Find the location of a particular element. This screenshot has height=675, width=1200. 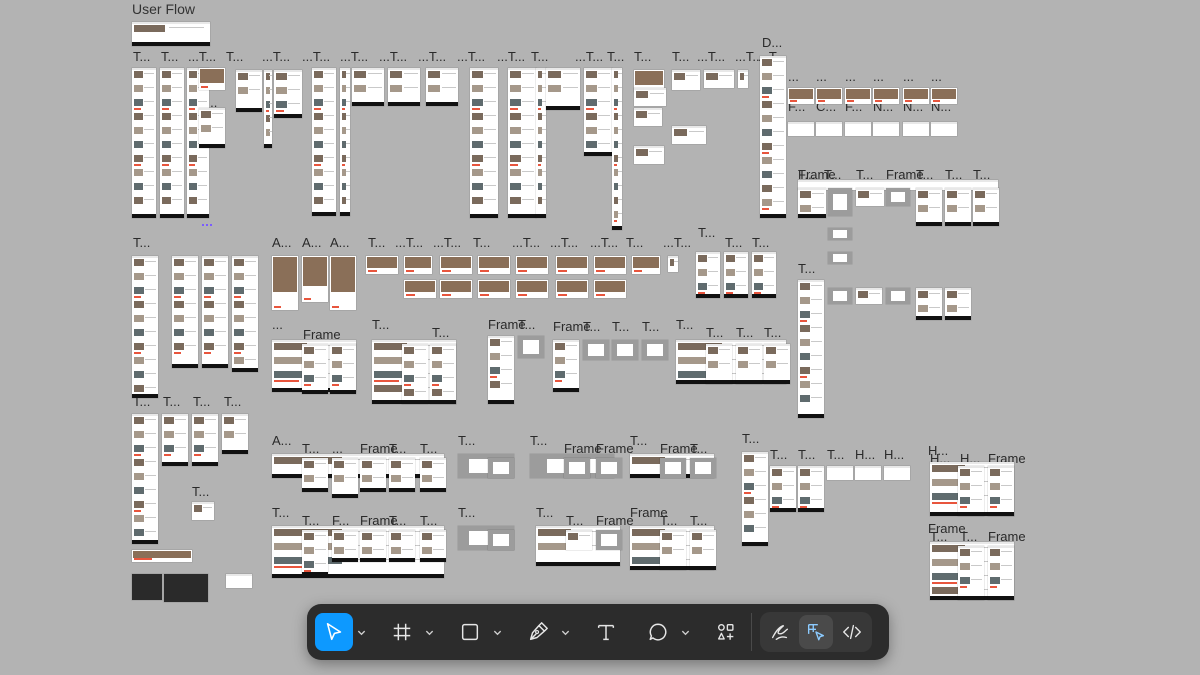

pen-tool-button is located at coordinates (538, 632).